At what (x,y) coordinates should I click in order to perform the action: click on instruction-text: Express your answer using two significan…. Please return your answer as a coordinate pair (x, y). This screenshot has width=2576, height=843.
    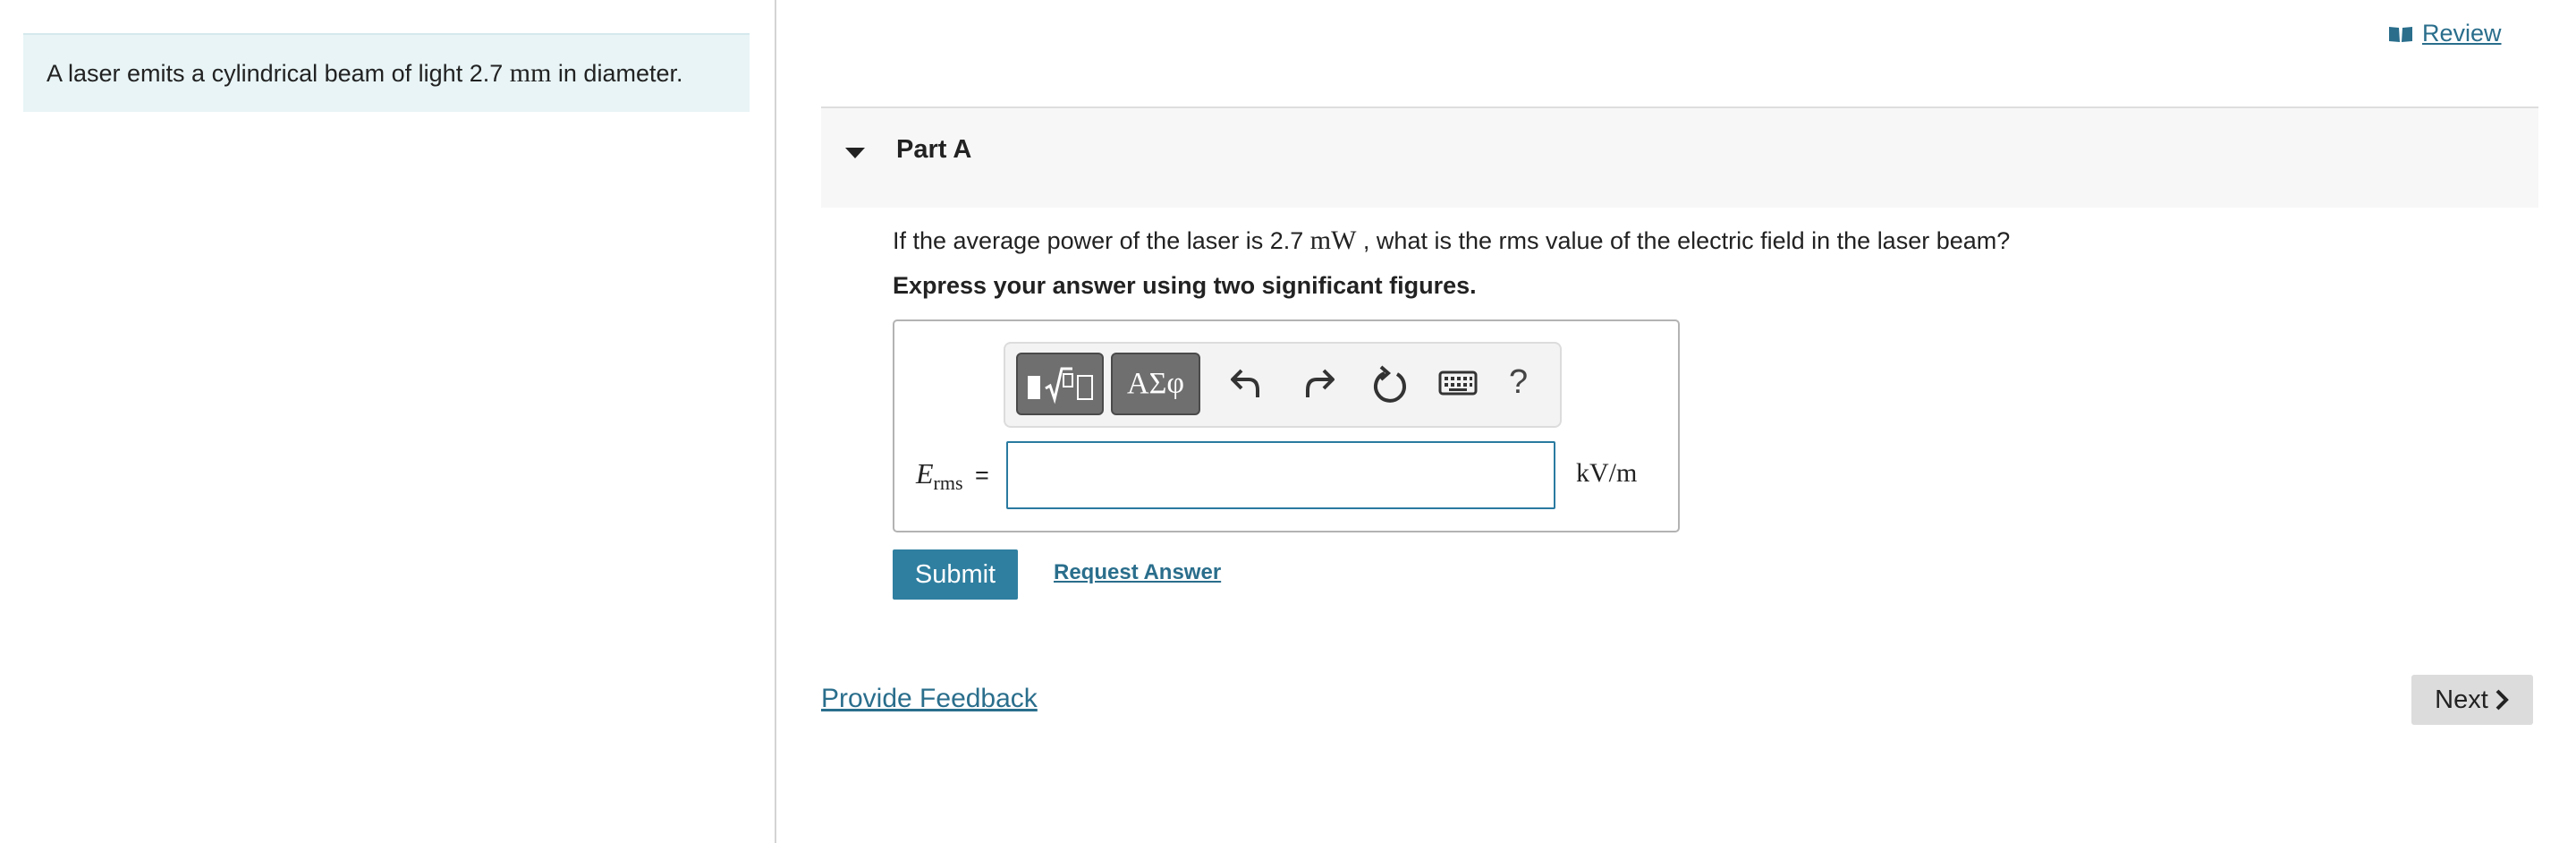
    Looking at the image, I should click on (1185, 285).